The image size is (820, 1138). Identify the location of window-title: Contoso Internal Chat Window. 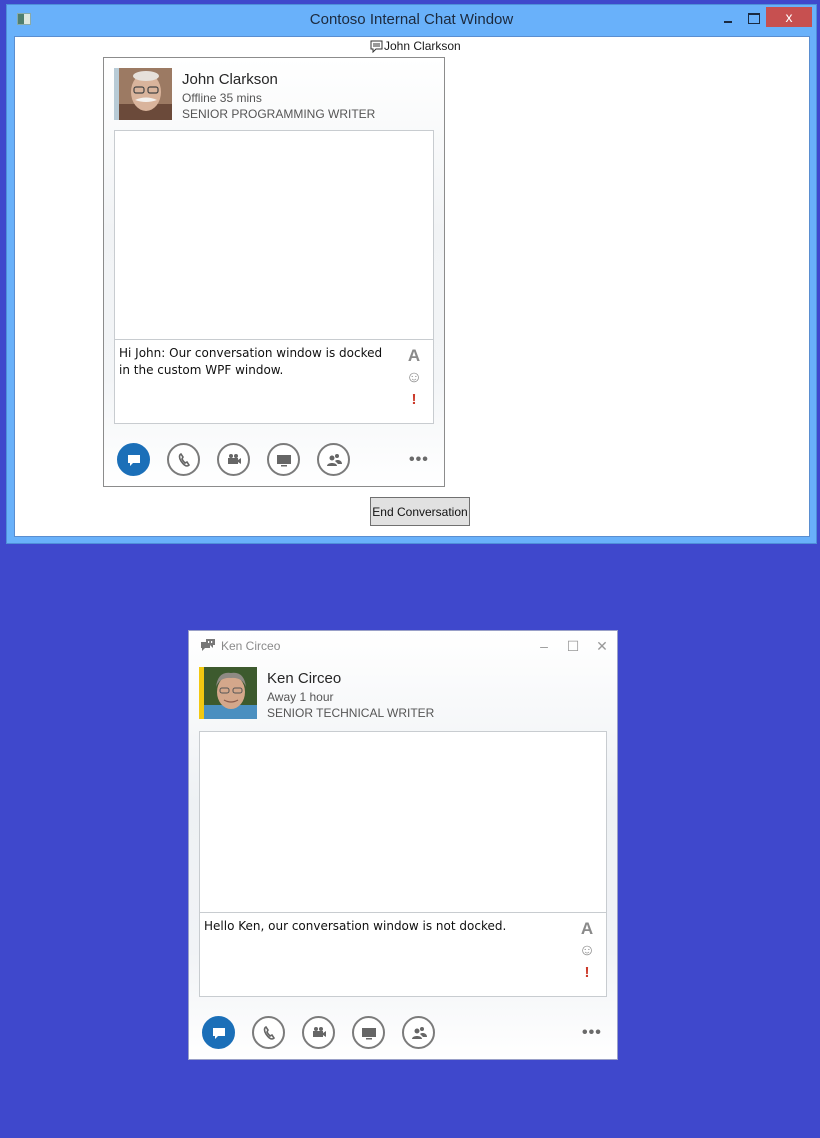
(411, 19).